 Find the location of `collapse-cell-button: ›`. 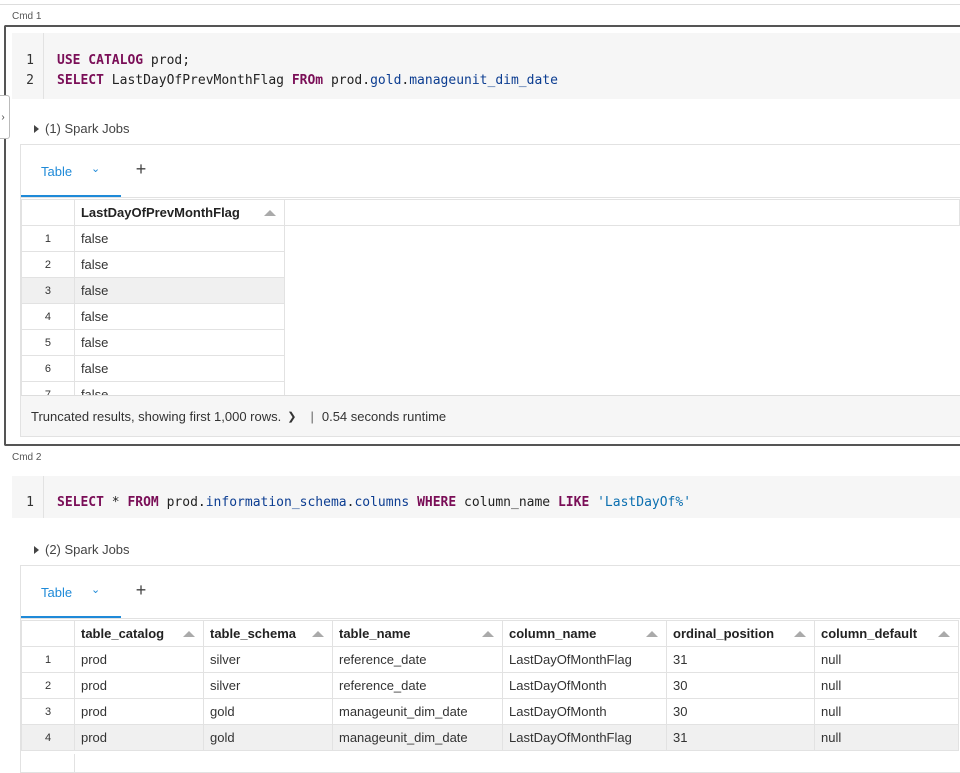

collapse-cell-button: › is located at coordinates (5, 117).